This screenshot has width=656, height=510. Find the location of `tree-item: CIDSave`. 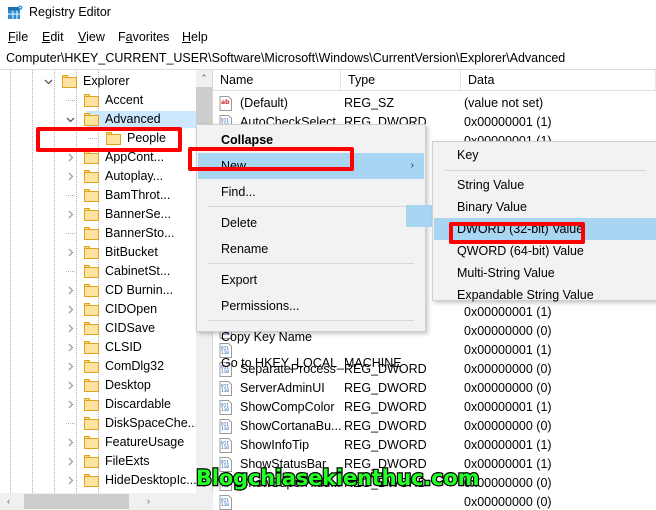

tree-item: CIDSave is located at coordinates (106, 328).